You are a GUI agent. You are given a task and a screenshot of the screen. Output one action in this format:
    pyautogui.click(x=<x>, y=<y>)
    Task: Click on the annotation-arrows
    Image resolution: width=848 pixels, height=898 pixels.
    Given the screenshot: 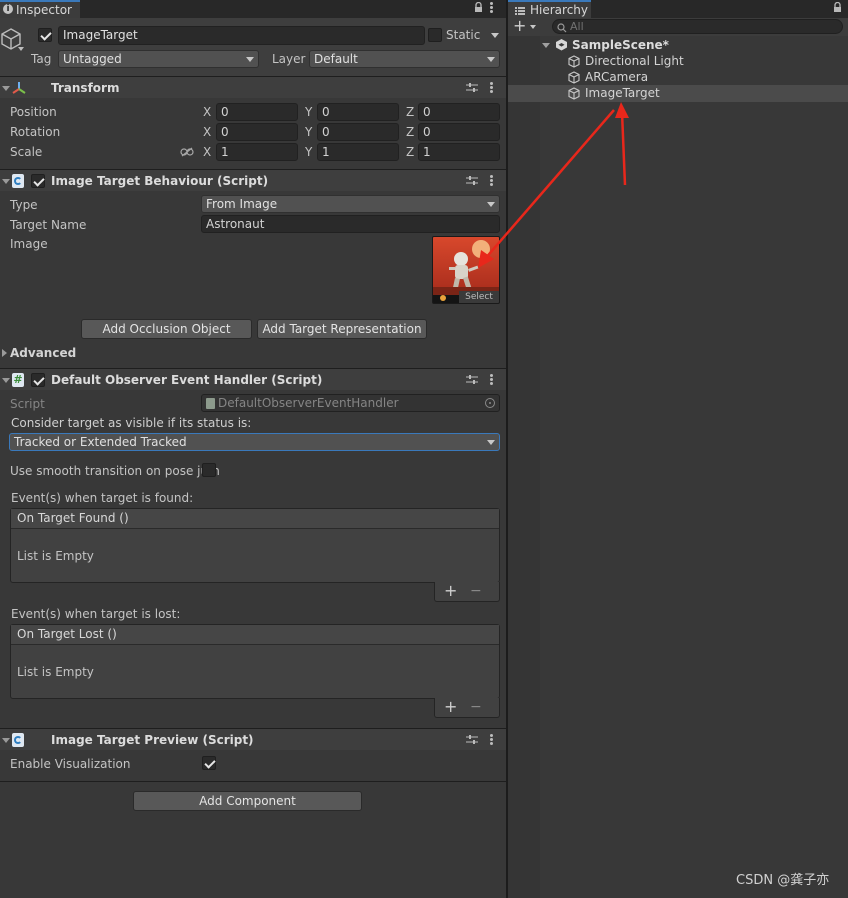 What is the action you would take?
    pyautogui.click(x=553, y=185)
    